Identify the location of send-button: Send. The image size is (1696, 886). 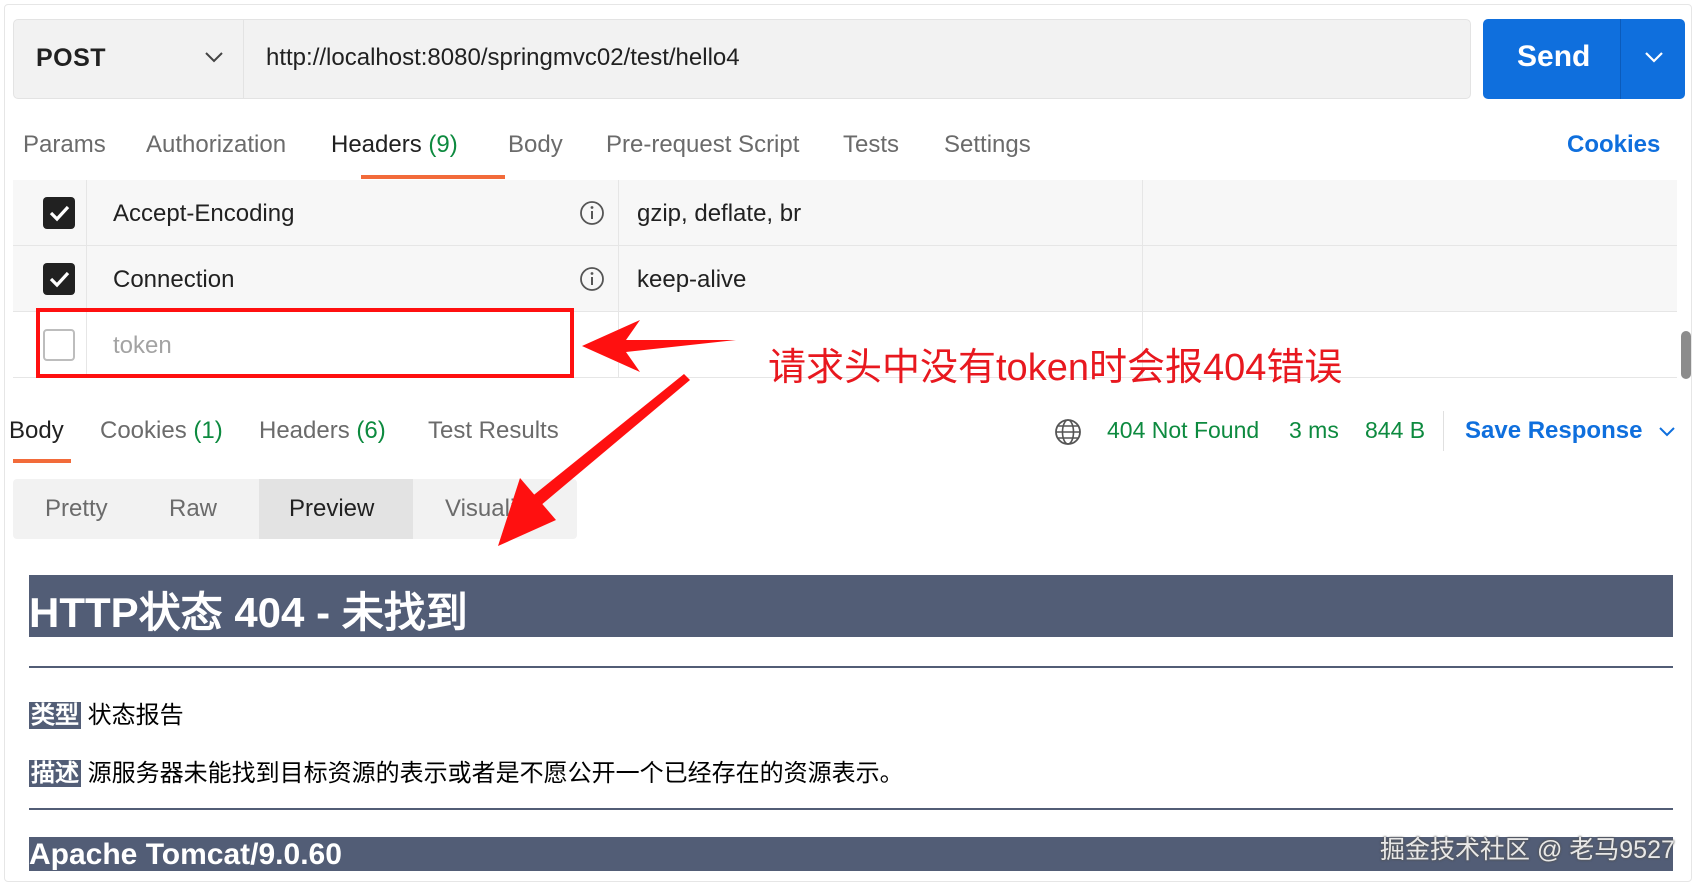
(1584, 59).